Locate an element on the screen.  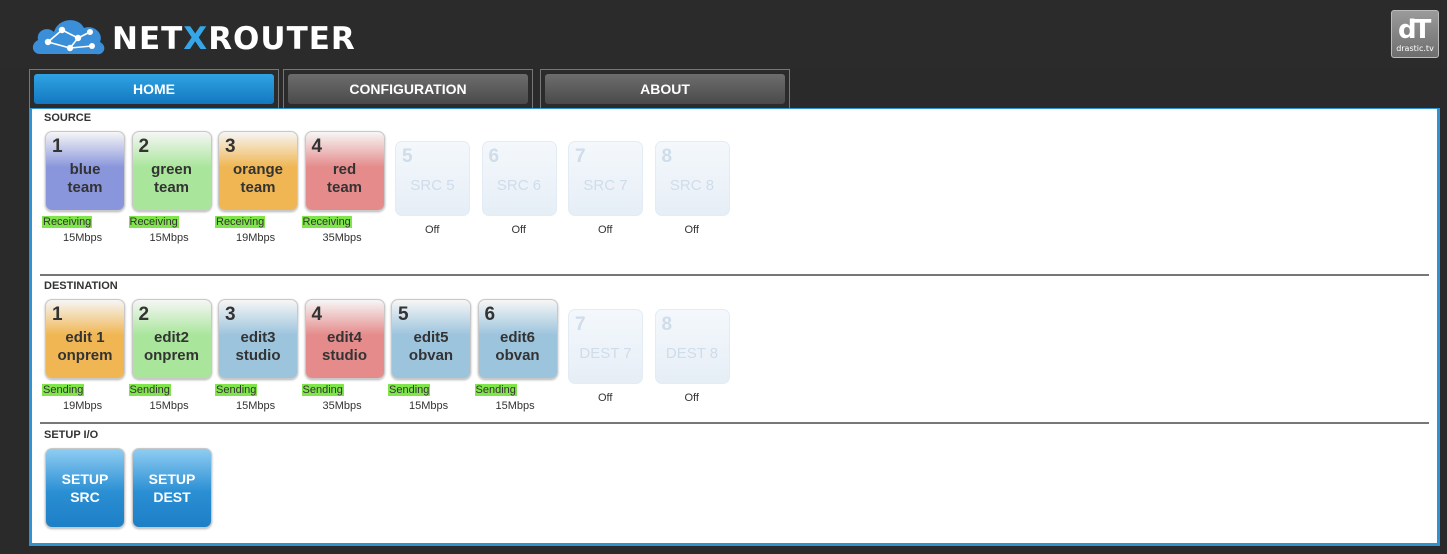
source-tile-8: 8 SRC 8 is located at coordinates (692, 178).